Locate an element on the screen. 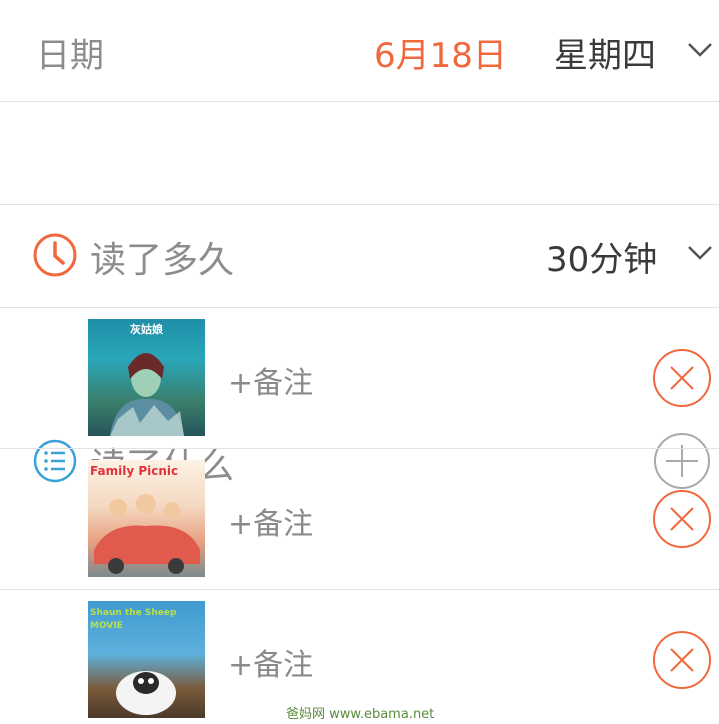 Image resolution: width=719 pixels, height=724 pixels. book-cover-title: 灰姑娘 is located at coordinates (146, 329).